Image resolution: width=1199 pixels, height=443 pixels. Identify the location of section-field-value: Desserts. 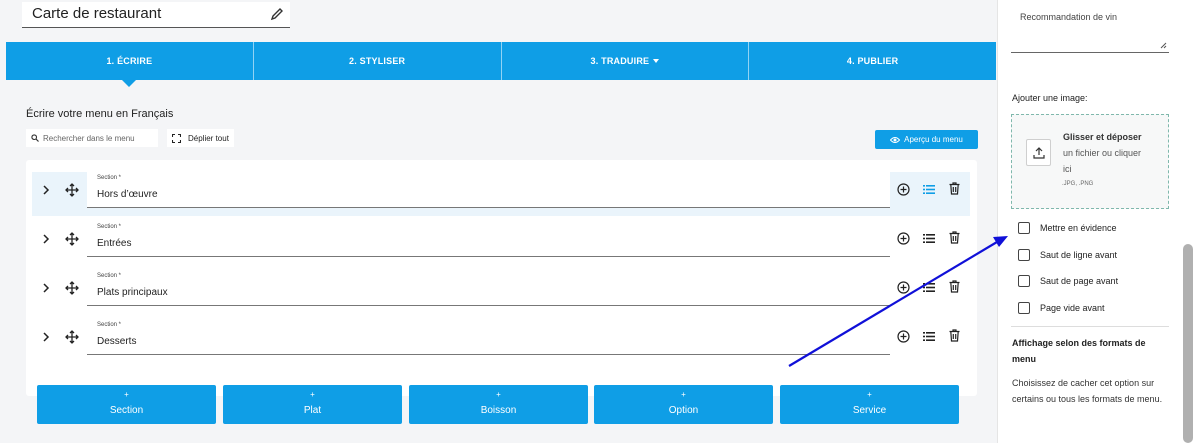
(117, 341).